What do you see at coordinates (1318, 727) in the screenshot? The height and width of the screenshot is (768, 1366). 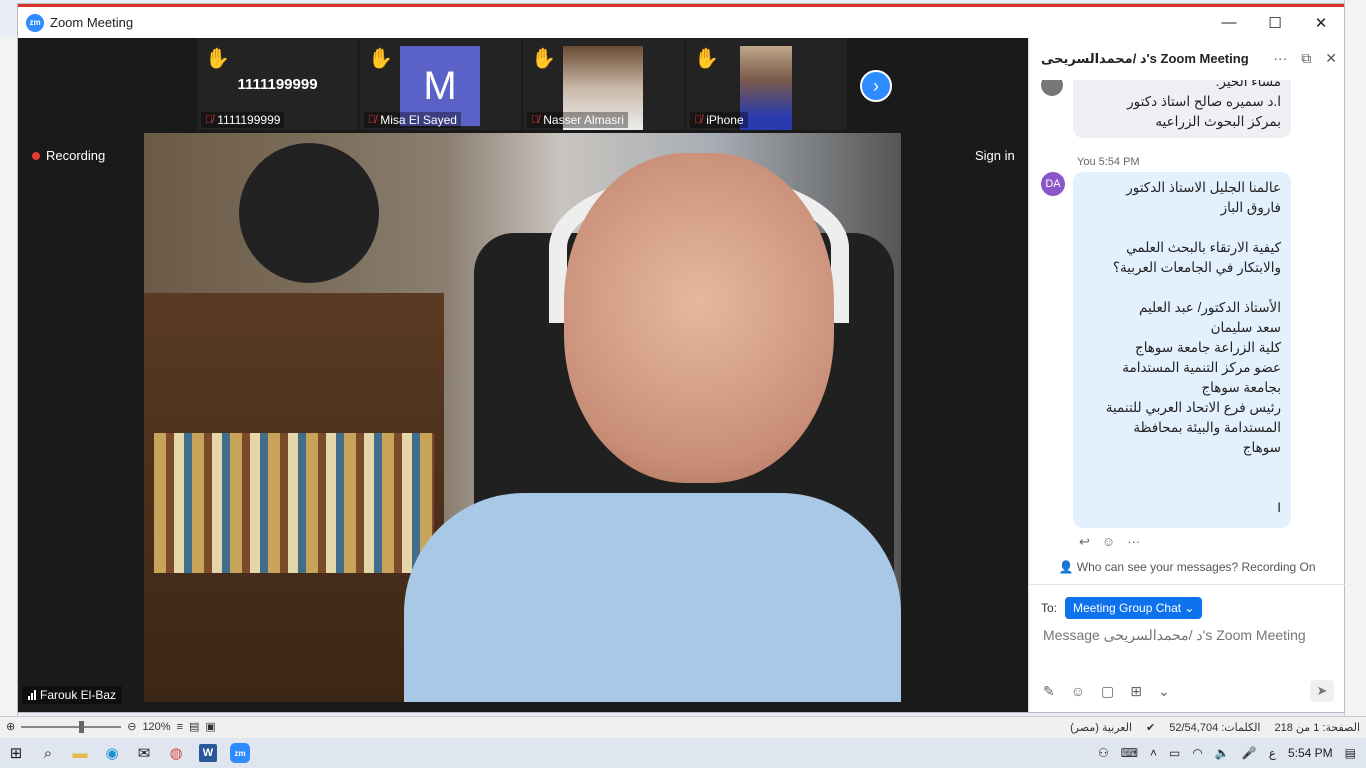 I see `page-count: الصفحة: 1 من 218` at bounding box center [1318, 727].